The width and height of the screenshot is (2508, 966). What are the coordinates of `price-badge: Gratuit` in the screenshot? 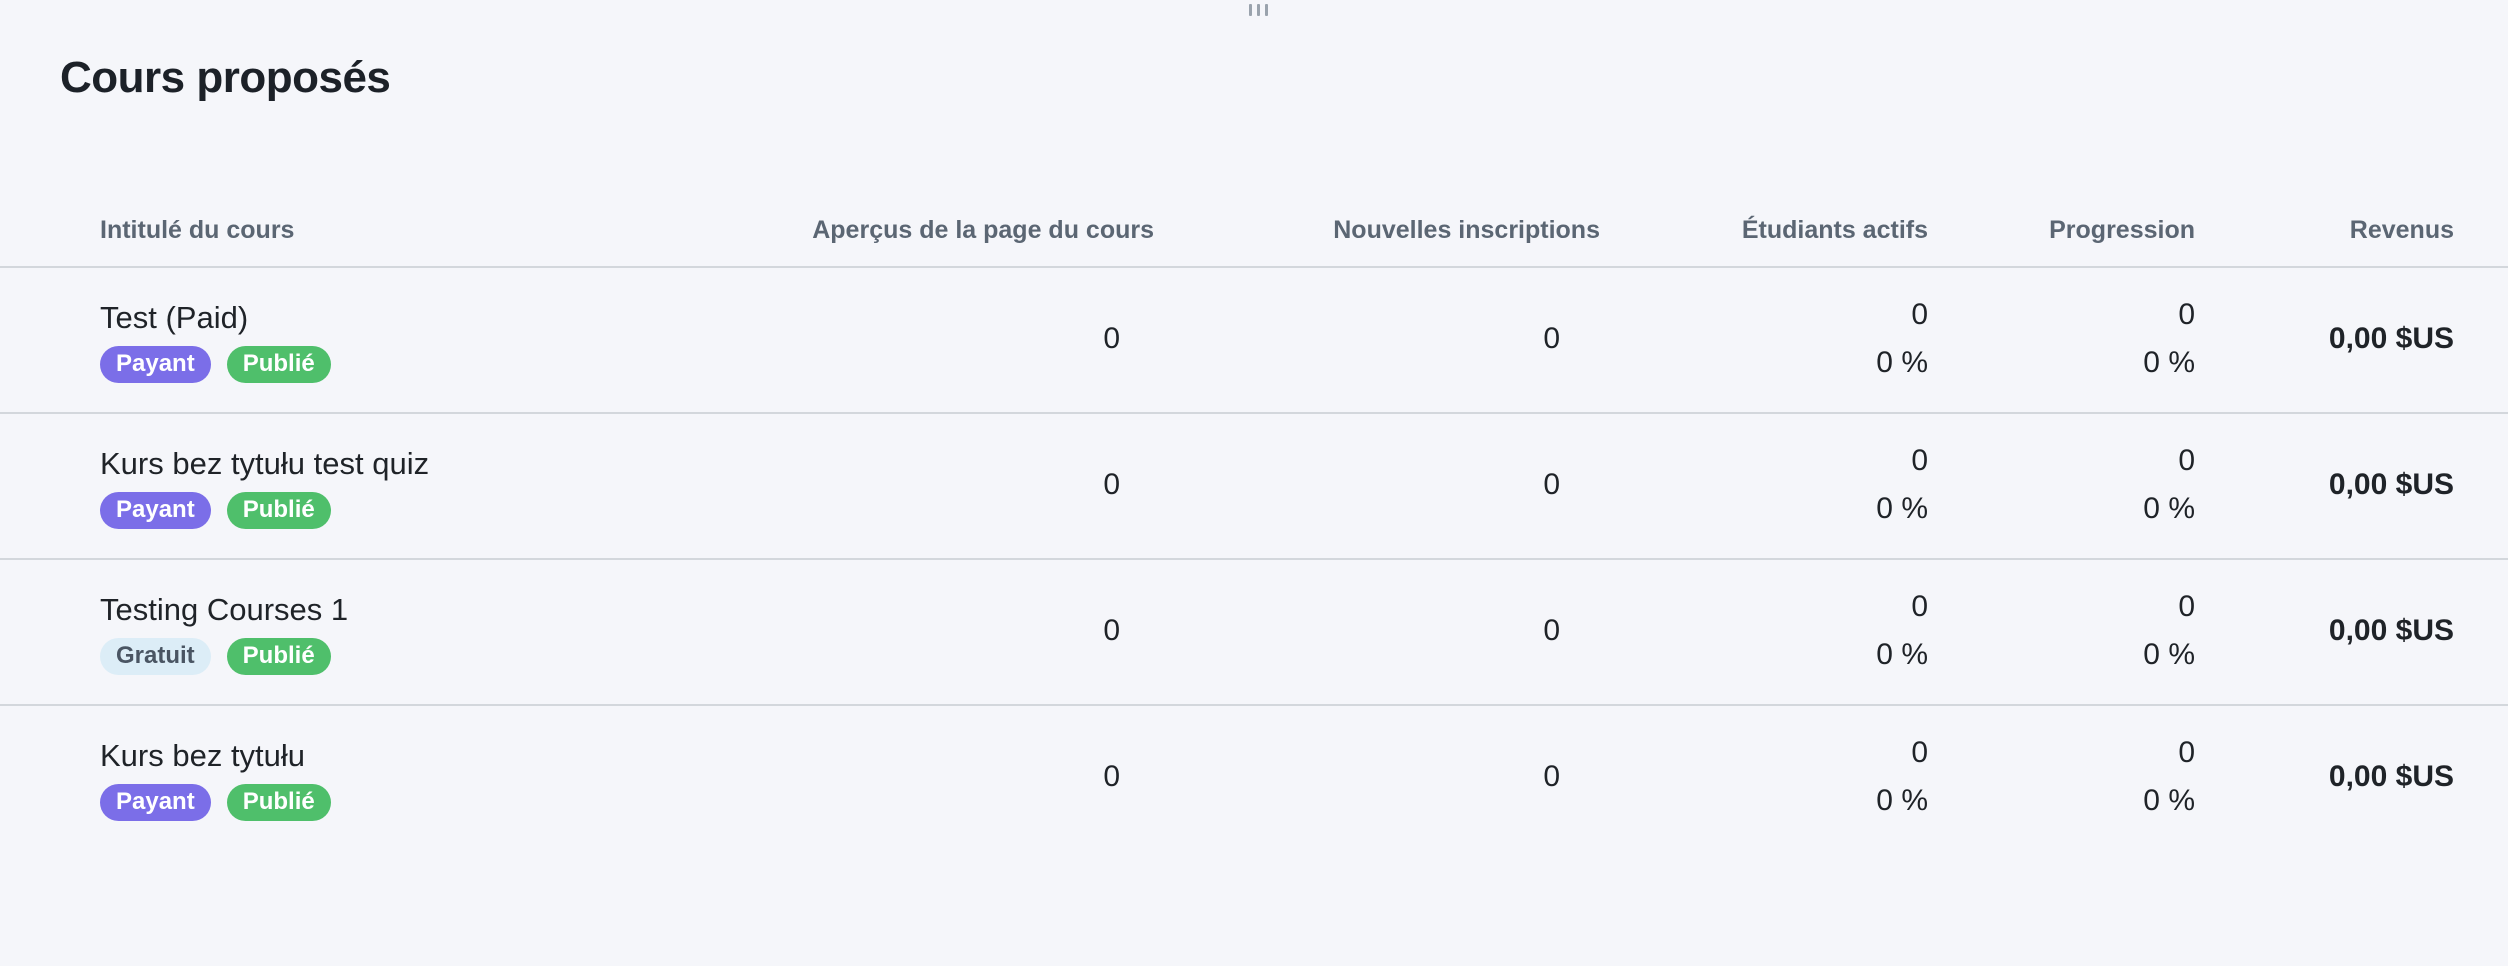 It's located at (155, 656).